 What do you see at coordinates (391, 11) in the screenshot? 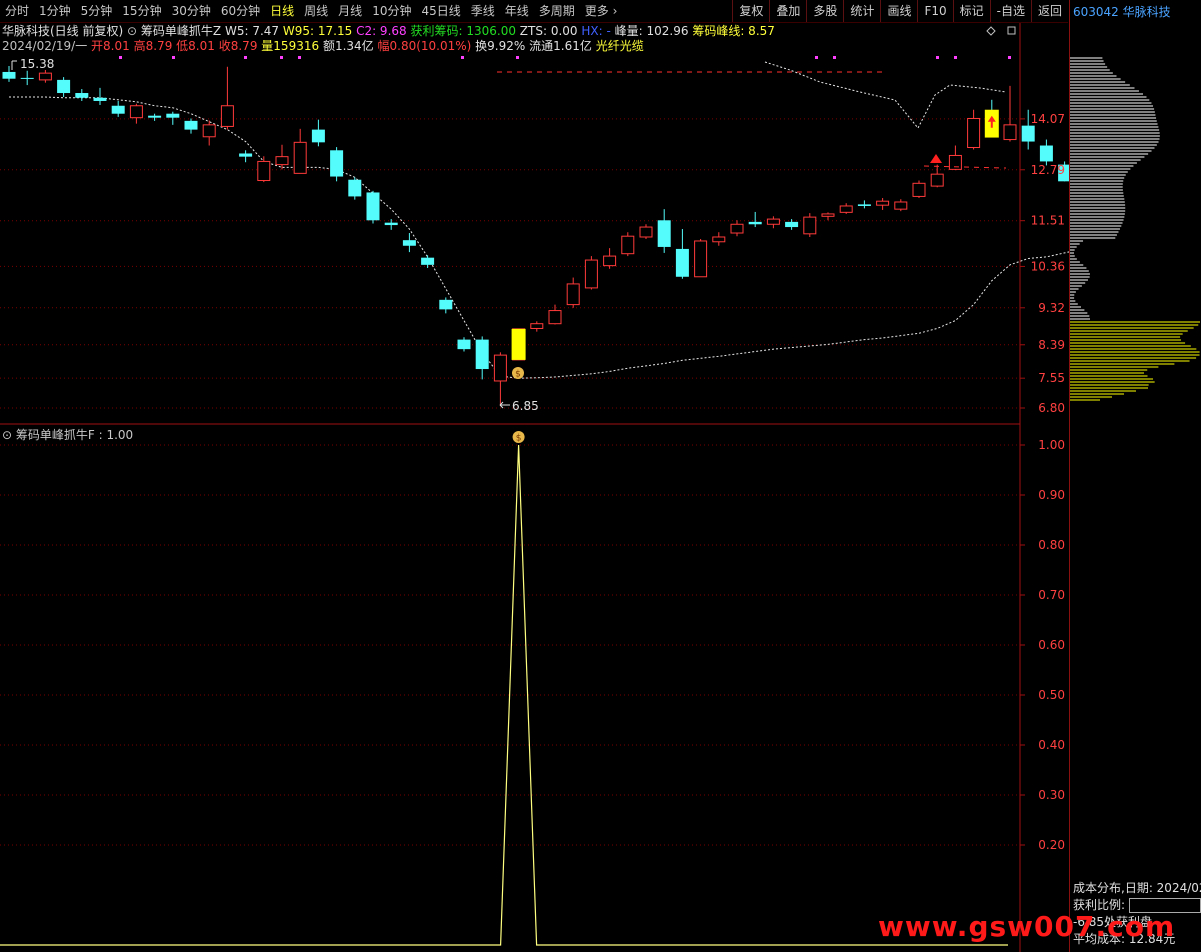
I see `period-tab-9: 10分钟` at bounding box center [391, 11].